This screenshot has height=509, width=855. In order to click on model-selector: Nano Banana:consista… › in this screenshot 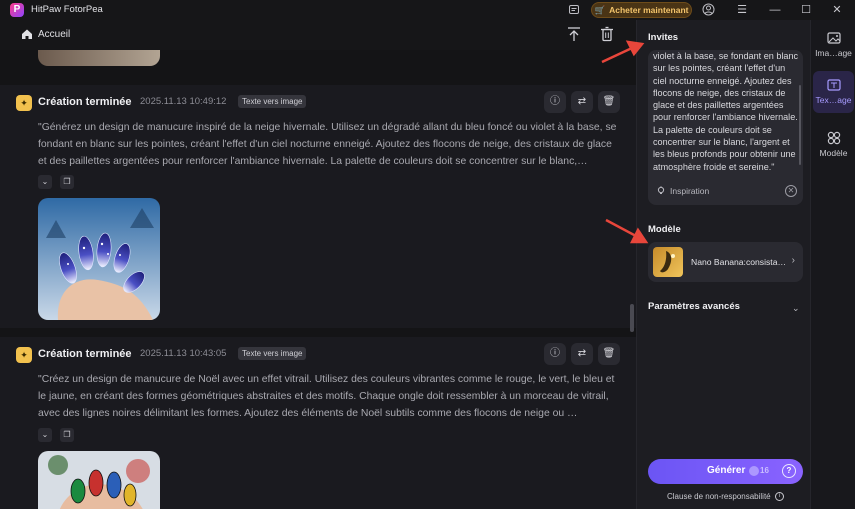, I will do `click(725, 262)`.